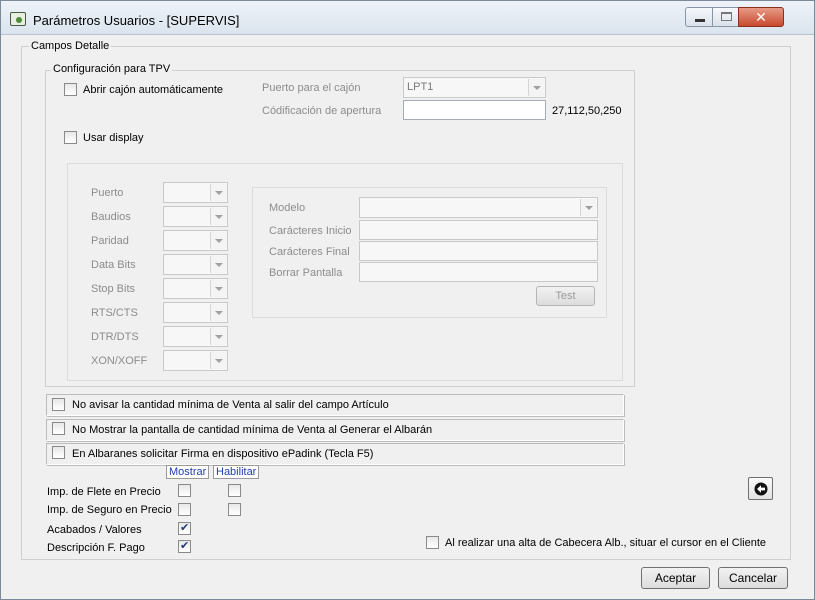 This screenshot has height=600, width=815. What do you see at coordinates (236, 472) in the screenshot?
I see `habilitar-column-header: Habilitar` at bounding box center [236, 472].